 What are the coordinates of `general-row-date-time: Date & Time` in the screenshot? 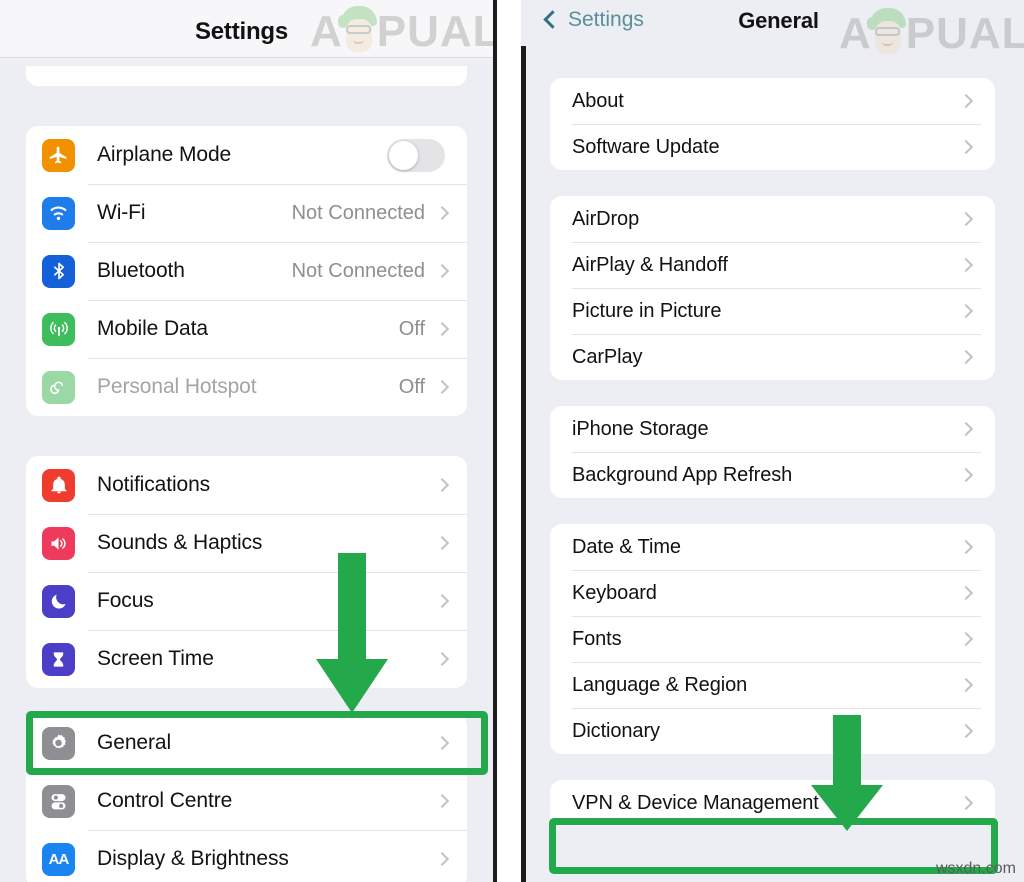 It's located at (772, 547).